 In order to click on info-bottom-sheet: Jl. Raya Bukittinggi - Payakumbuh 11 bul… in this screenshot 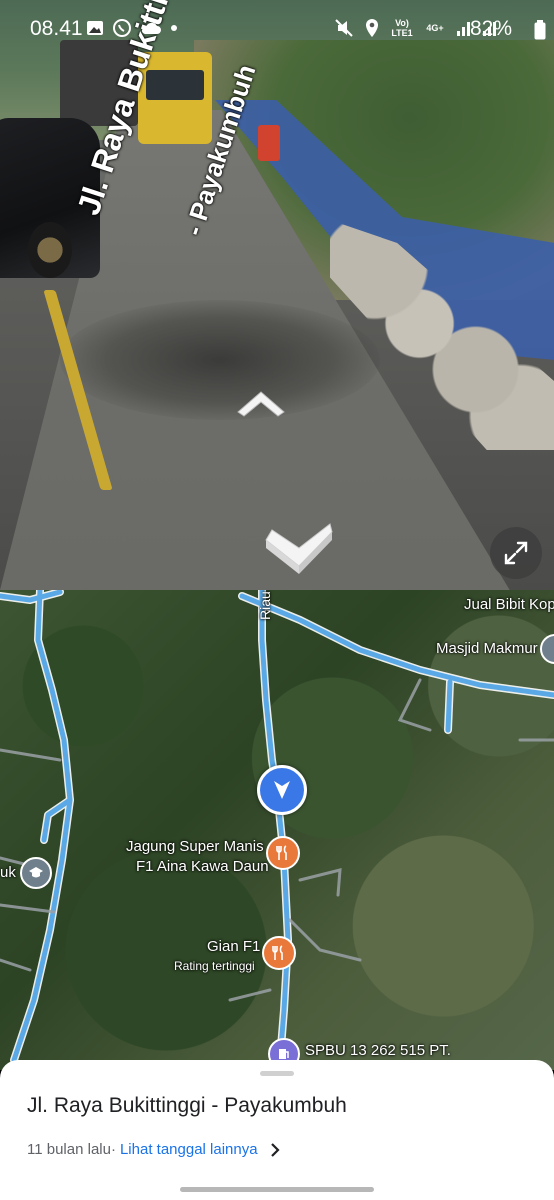, I will do `click(277, 1130)`.